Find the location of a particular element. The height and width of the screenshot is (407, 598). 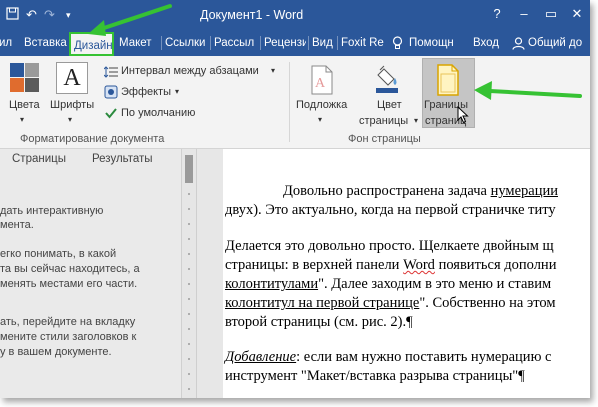

vertical-ruler is located at coordinates (189, 273).